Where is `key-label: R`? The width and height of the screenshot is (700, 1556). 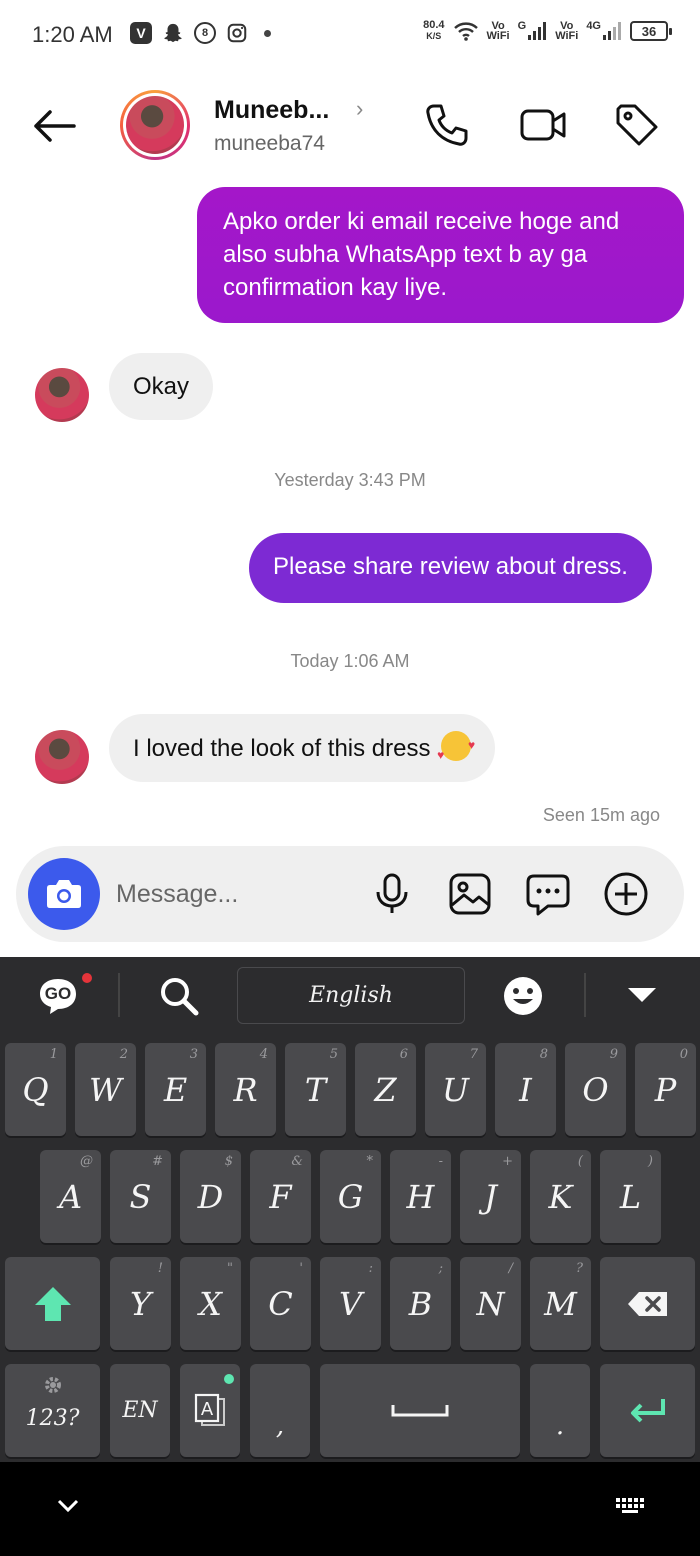 key-label: R is located at coordinates (245, 1089).